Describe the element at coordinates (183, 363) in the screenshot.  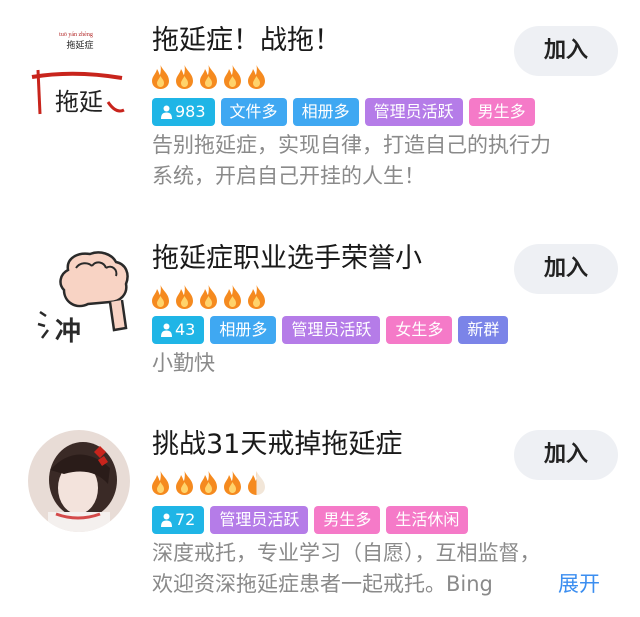
I see `description-line: 小勤快` at that location.